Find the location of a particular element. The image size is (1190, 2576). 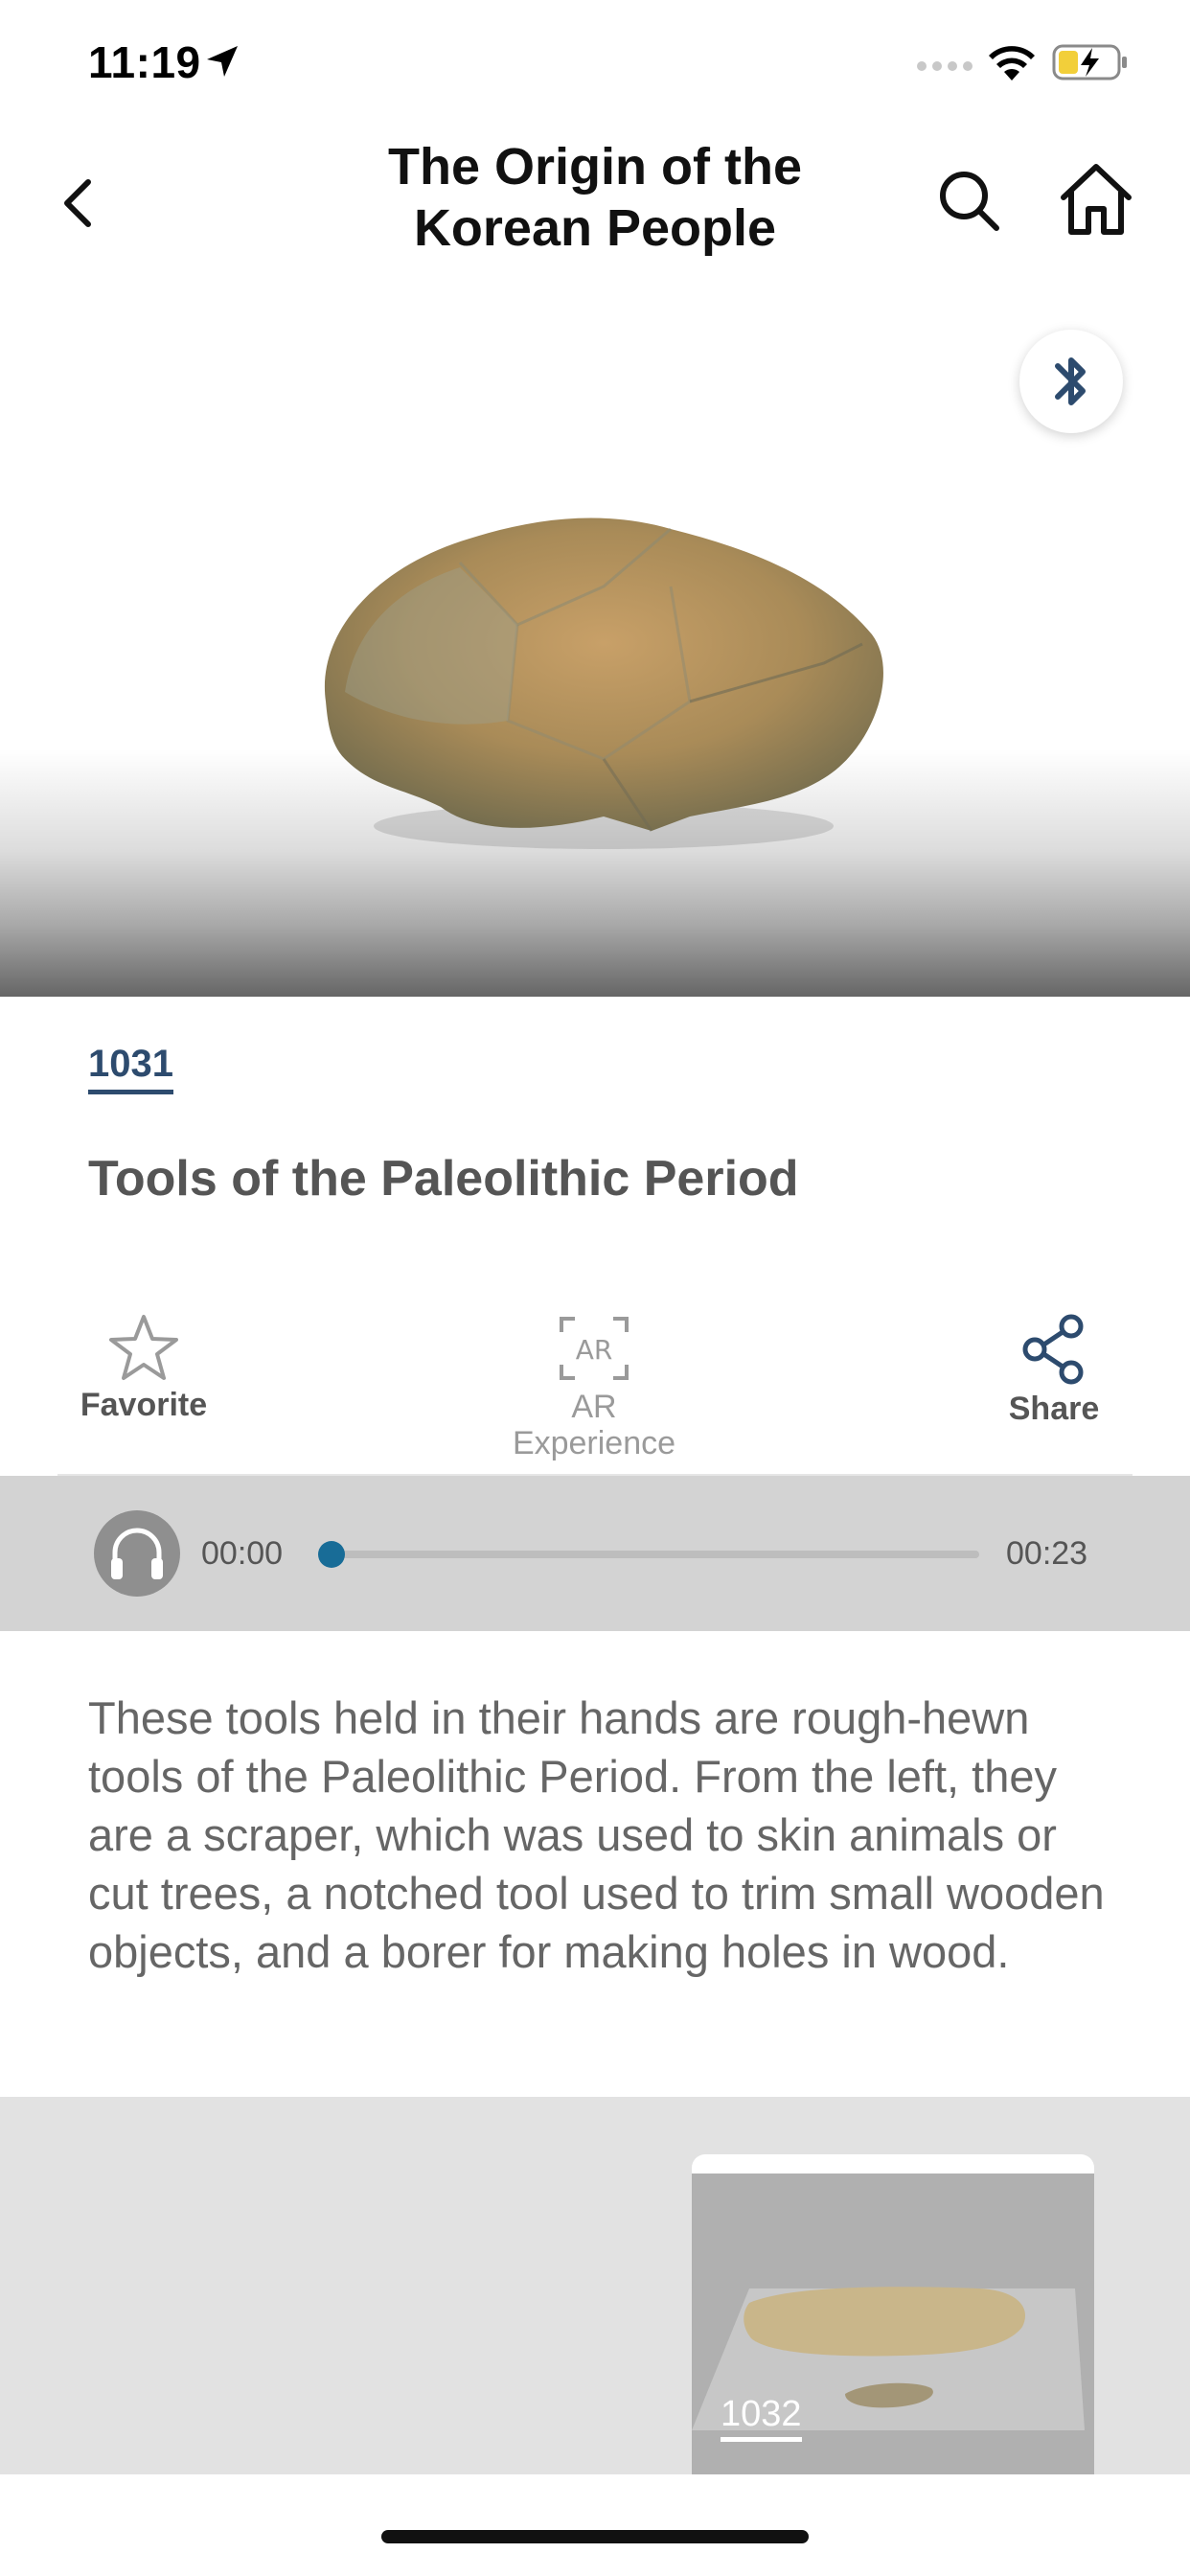

action-row: Favorite AR AR Experience Share is located at coordinates (595, 1389).